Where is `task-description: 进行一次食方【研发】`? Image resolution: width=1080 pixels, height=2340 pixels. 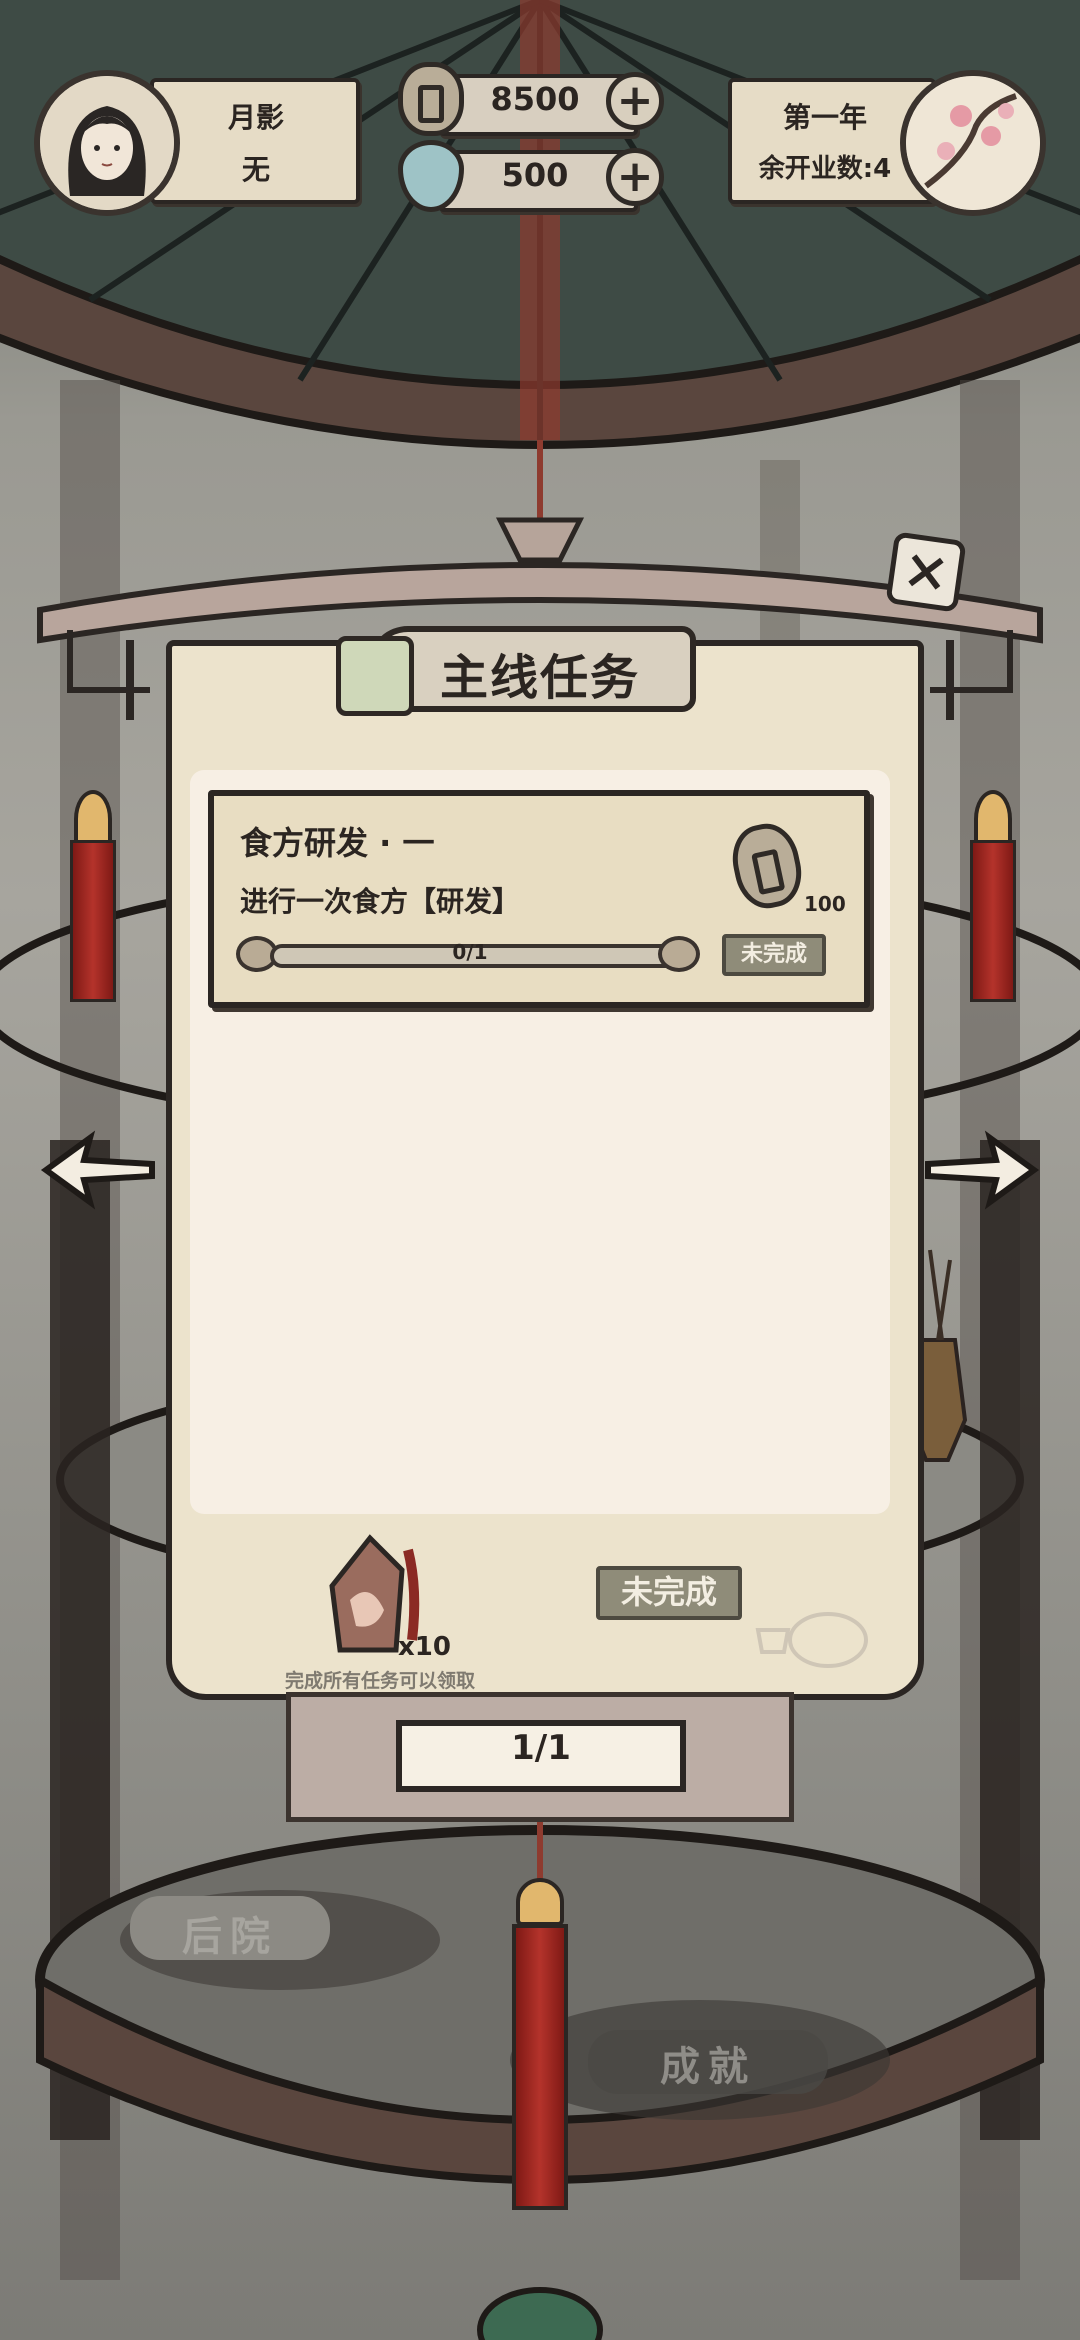 task-description: 进行一次食方【研发】 is located at coordinates (380, 901).